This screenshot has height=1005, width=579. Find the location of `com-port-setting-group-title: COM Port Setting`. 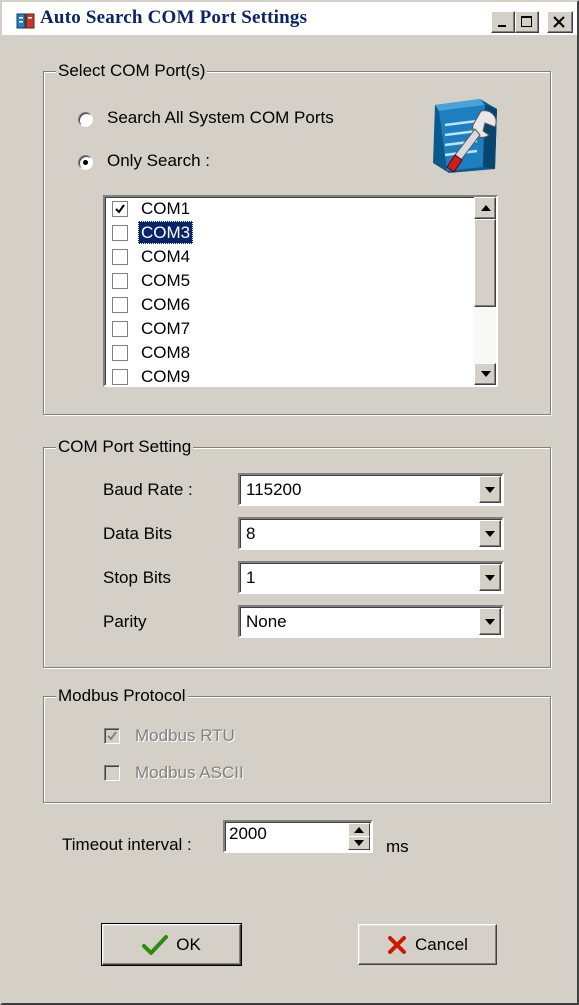

com-port-setting-group-title: COM Port Setting is located at coordinates (125, 447).